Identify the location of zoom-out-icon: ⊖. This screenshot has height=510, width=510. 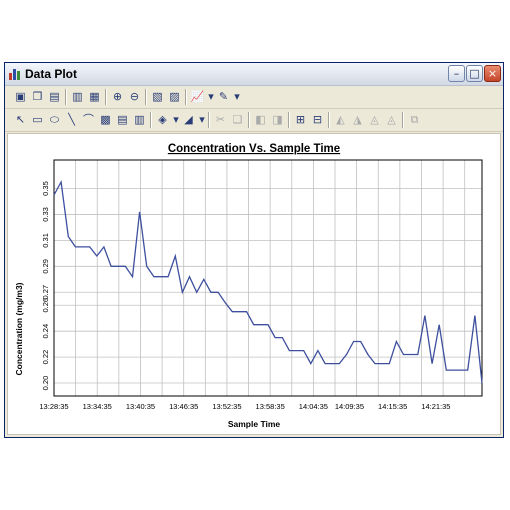
(134, 96).